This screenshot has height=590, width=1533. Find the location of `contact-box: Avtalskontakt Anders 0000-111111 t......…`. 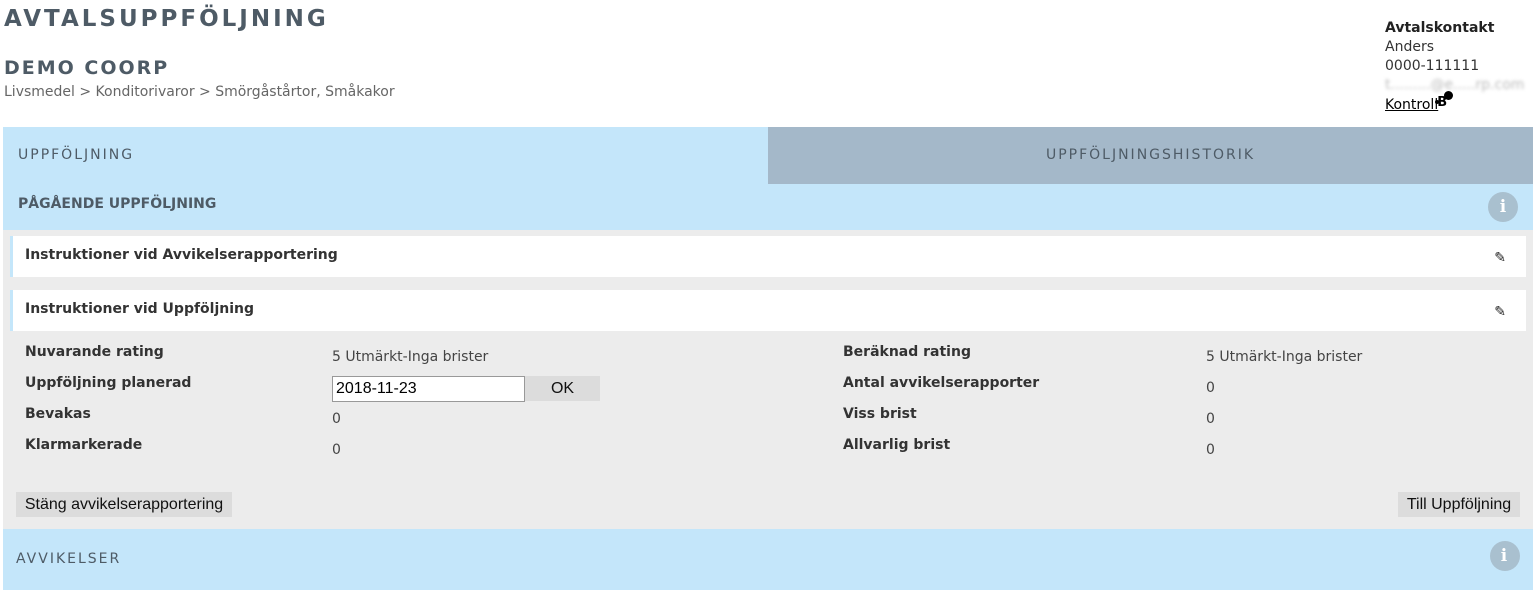

contact-box: Avtalskontakt Anders 0000-111111 t......… is located at coordinates (1454, 67).